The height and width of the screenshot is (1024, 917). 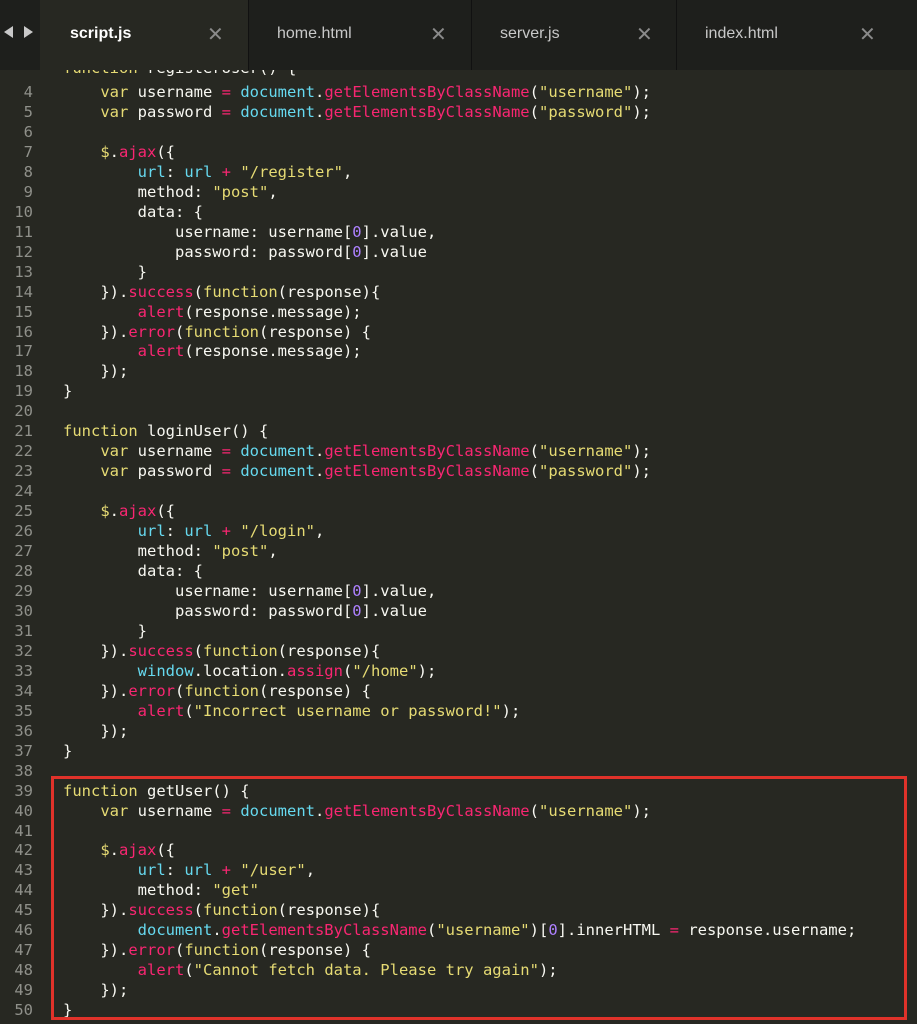 I want to click on code-line: 34 }).error(function(response) {, so click(x=458, y=691).